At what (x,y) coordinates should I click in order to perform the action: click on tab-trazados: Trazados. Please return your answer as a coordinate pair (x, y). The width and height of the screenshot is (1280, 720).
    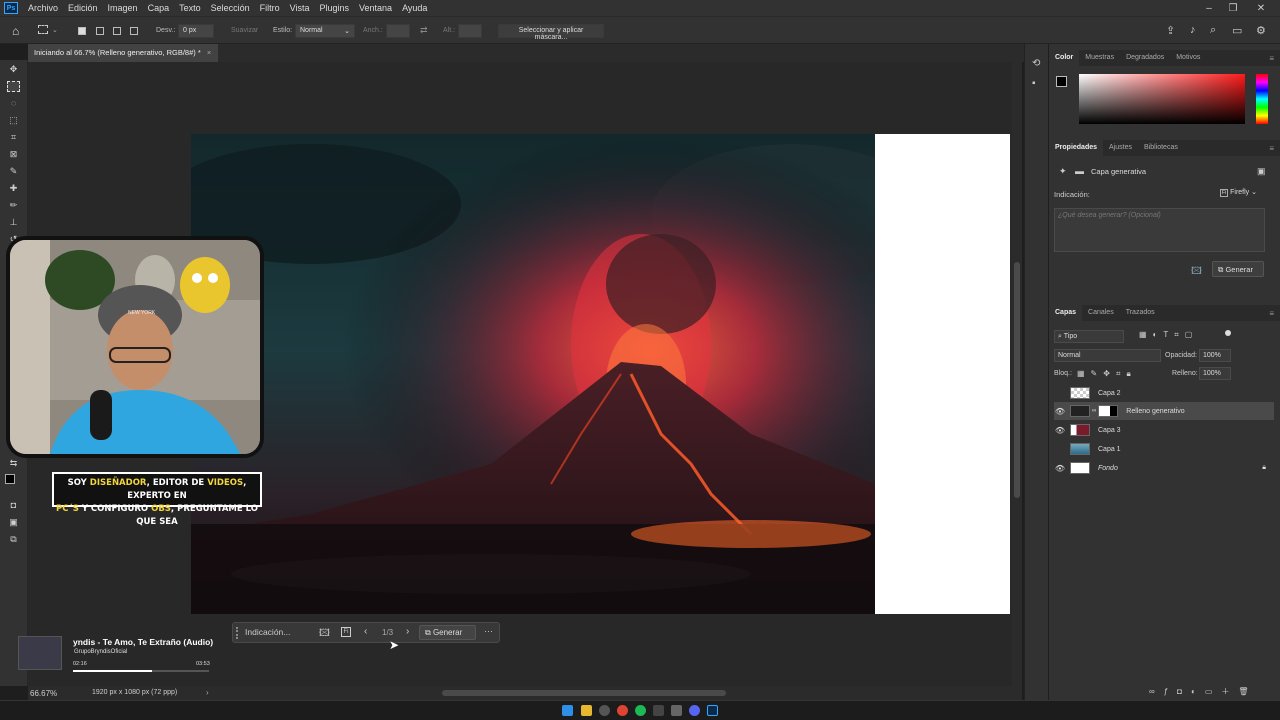
    Looking at the image, I should click on (1140, 313).